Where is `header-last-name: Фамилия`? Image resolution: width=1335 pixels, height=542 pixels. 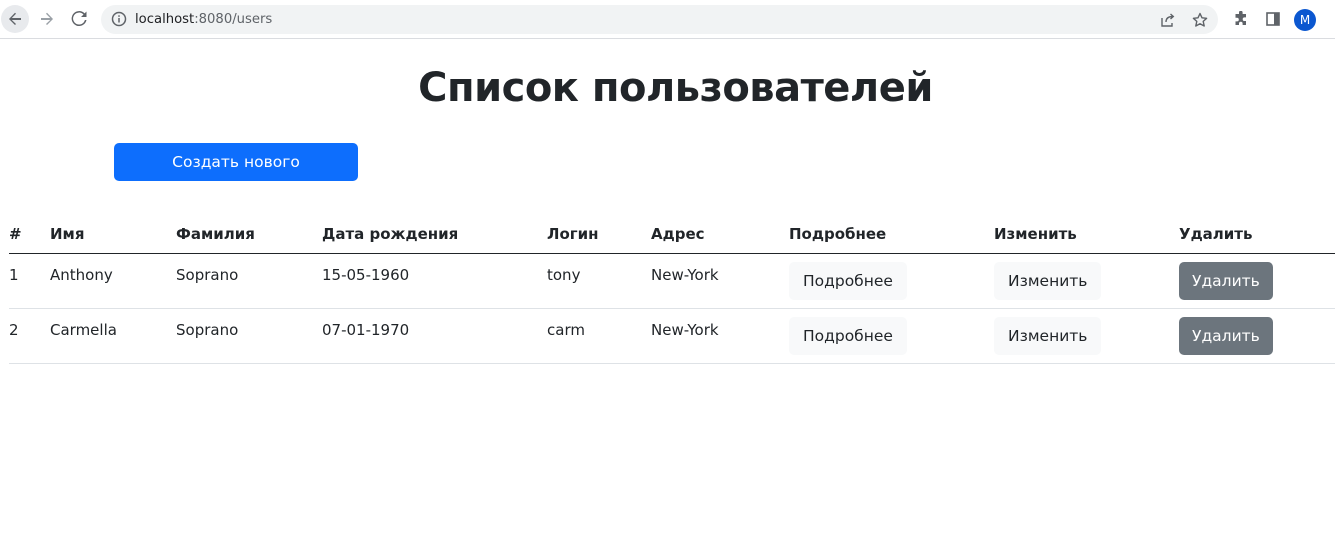 header-last-name: Фамилия is located at coordinates (215, 234).